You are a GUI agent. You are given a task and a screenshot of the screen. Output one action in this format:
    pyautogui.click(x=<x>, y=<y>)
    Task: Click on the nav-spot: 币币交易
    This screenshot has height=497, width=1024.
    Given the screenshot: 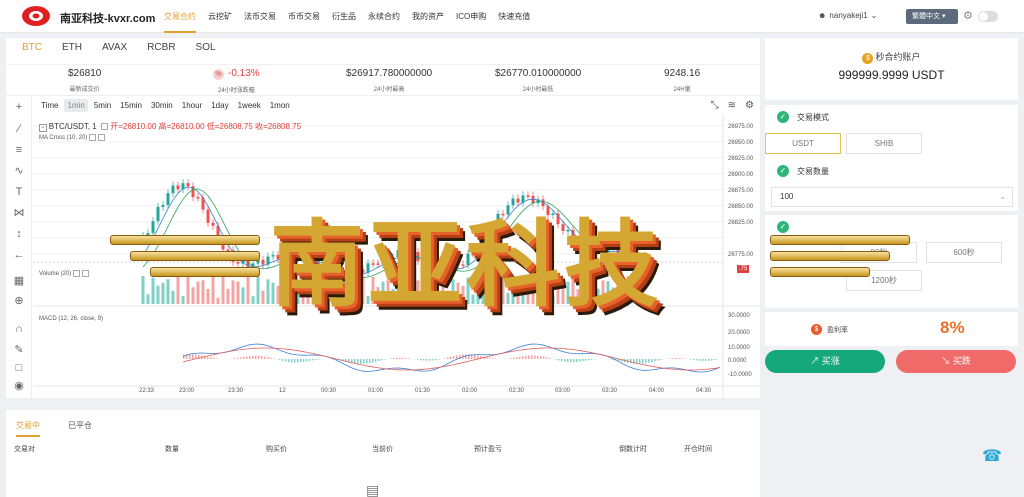 What is the action you would take?
    pyautogui.click(x=304, y=16)
    